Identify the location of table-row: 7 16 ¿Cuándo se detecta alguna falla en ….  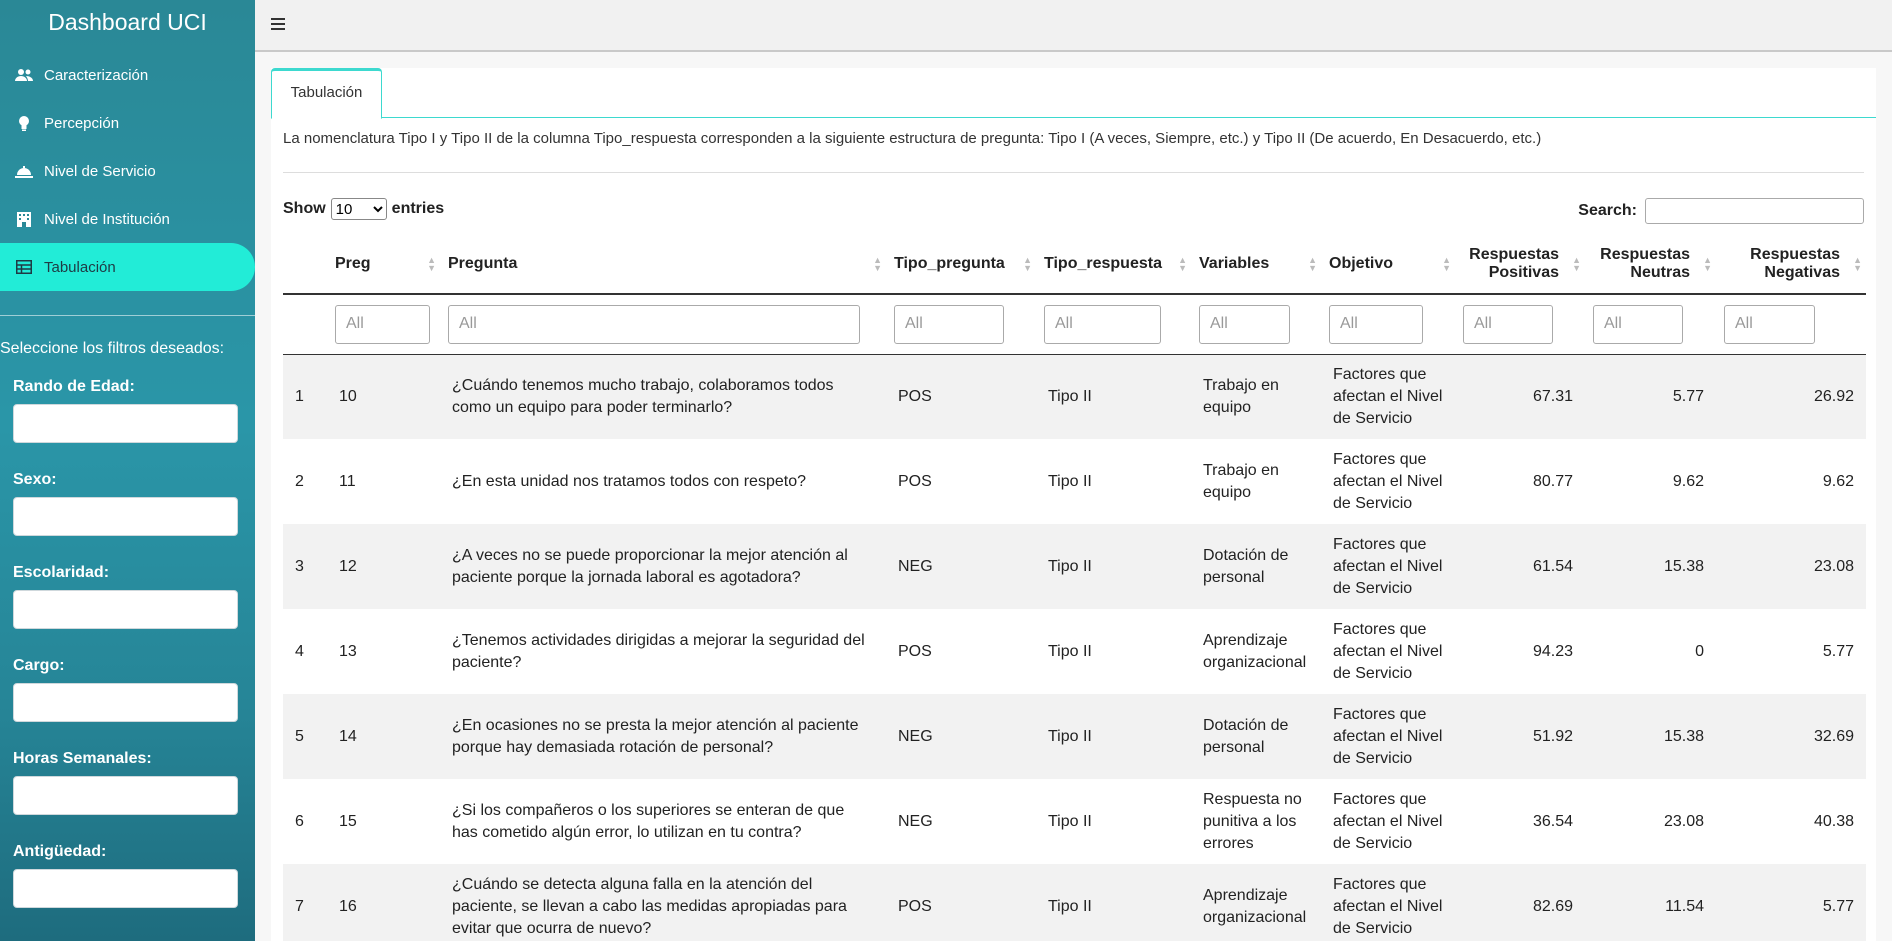
(1074, 902).